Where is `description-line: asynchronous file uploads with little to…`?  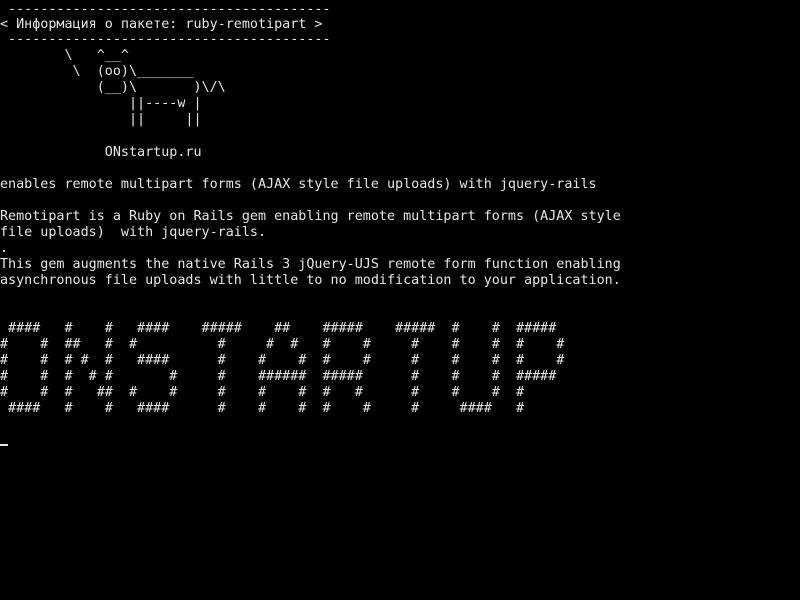
description-line: asynchronous file uploads with little to… is located at coordinates (310, 280).